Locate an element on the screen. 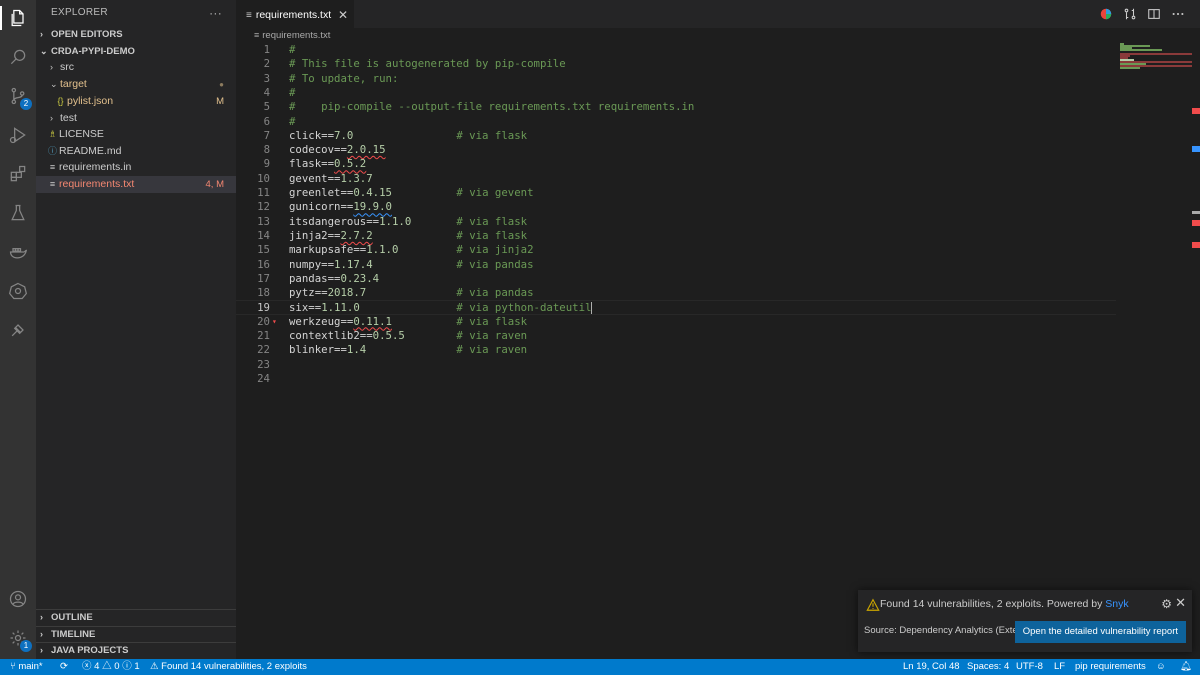 This screenshot has width=1200, height=675. package-version: 0.11.1 is located at coordinates (372, 321).